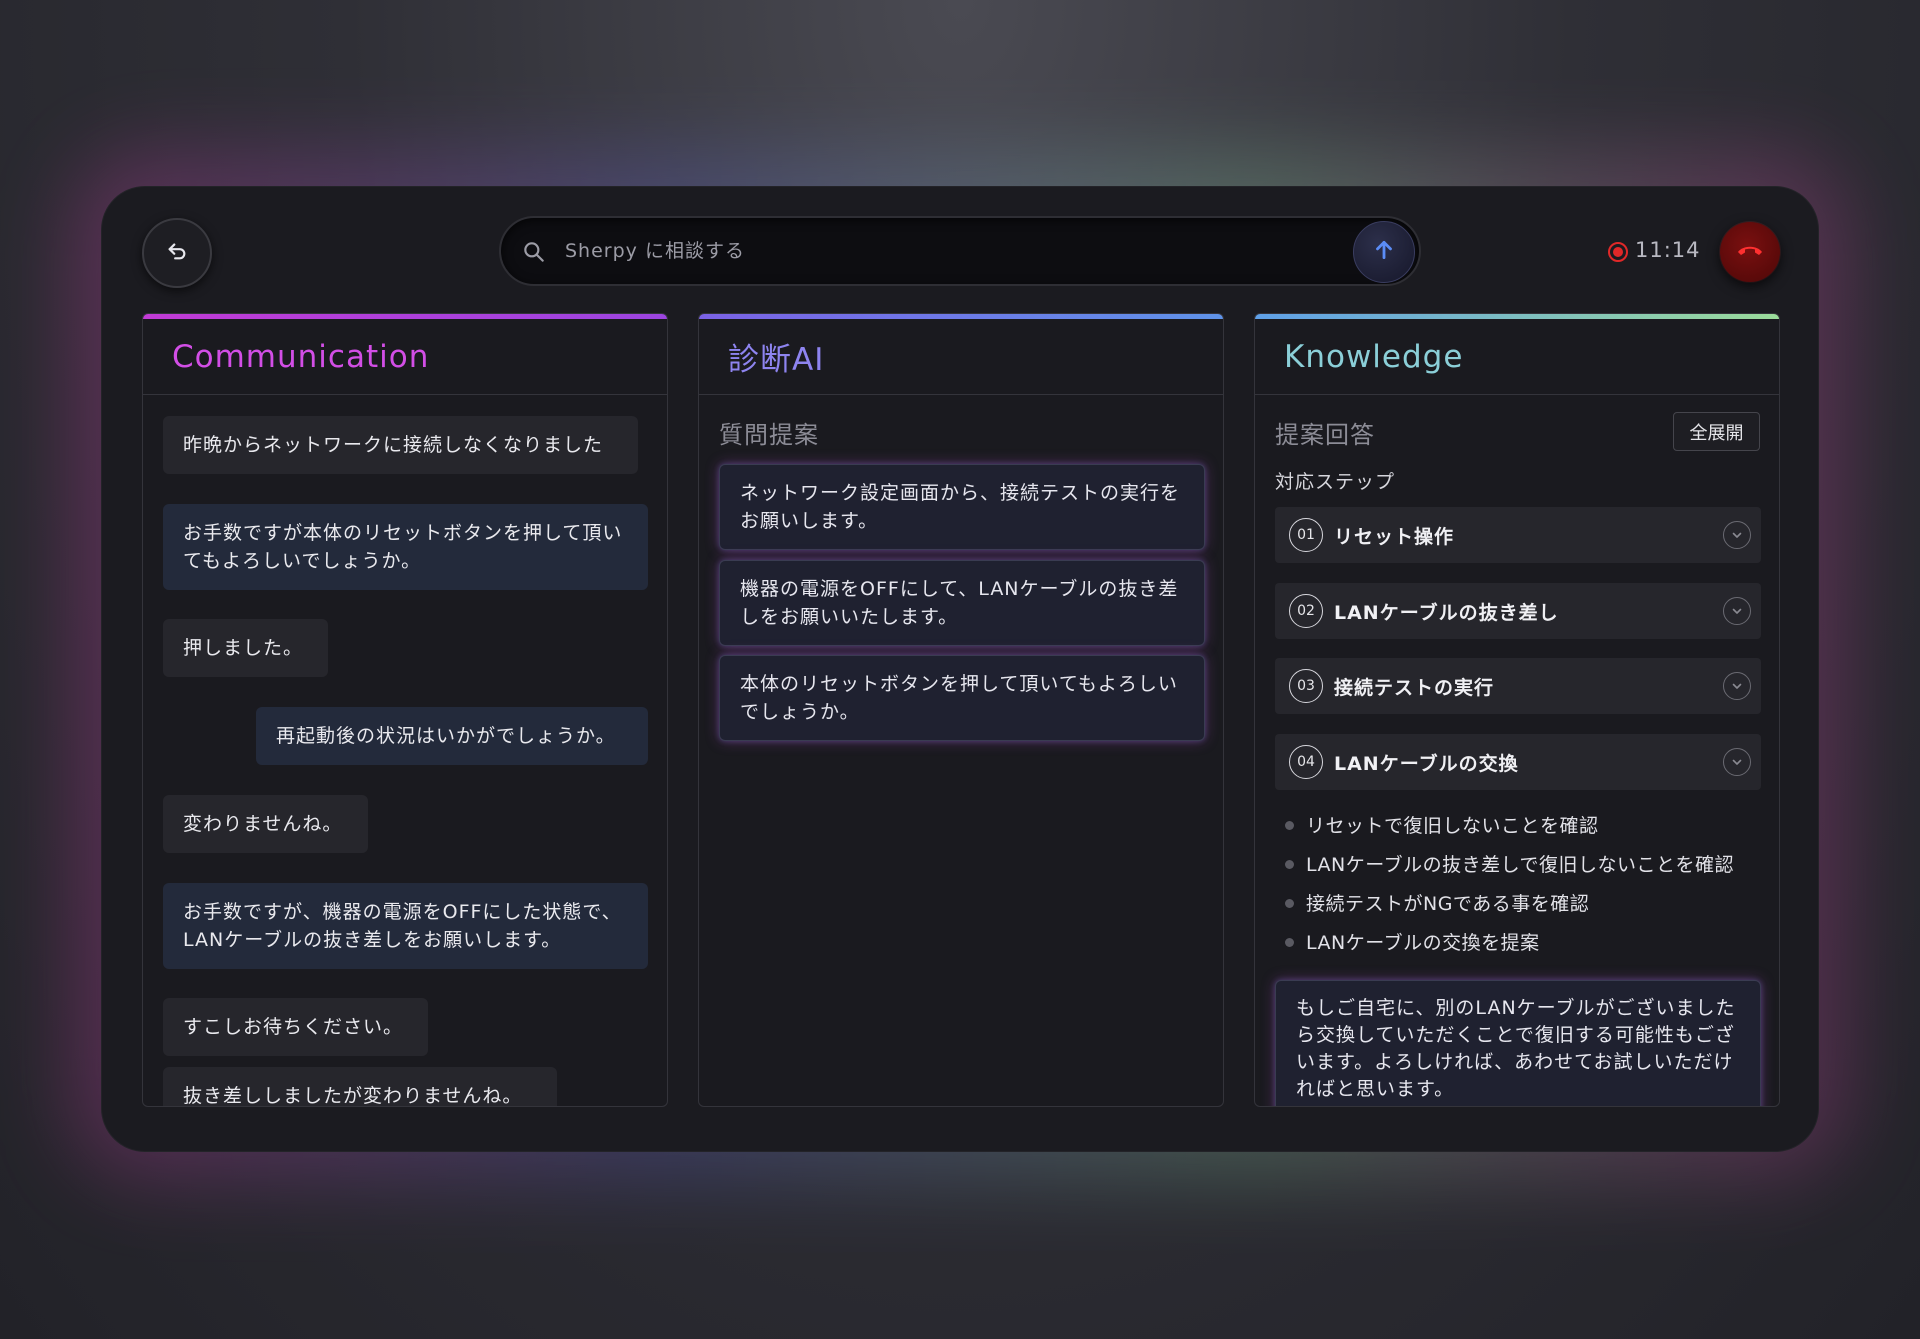 This screenshot has width=1920, height=1339. I want to click on chat-message-customer: 昨晩からネットワークに接続しなくなりました, so click(400, 445).